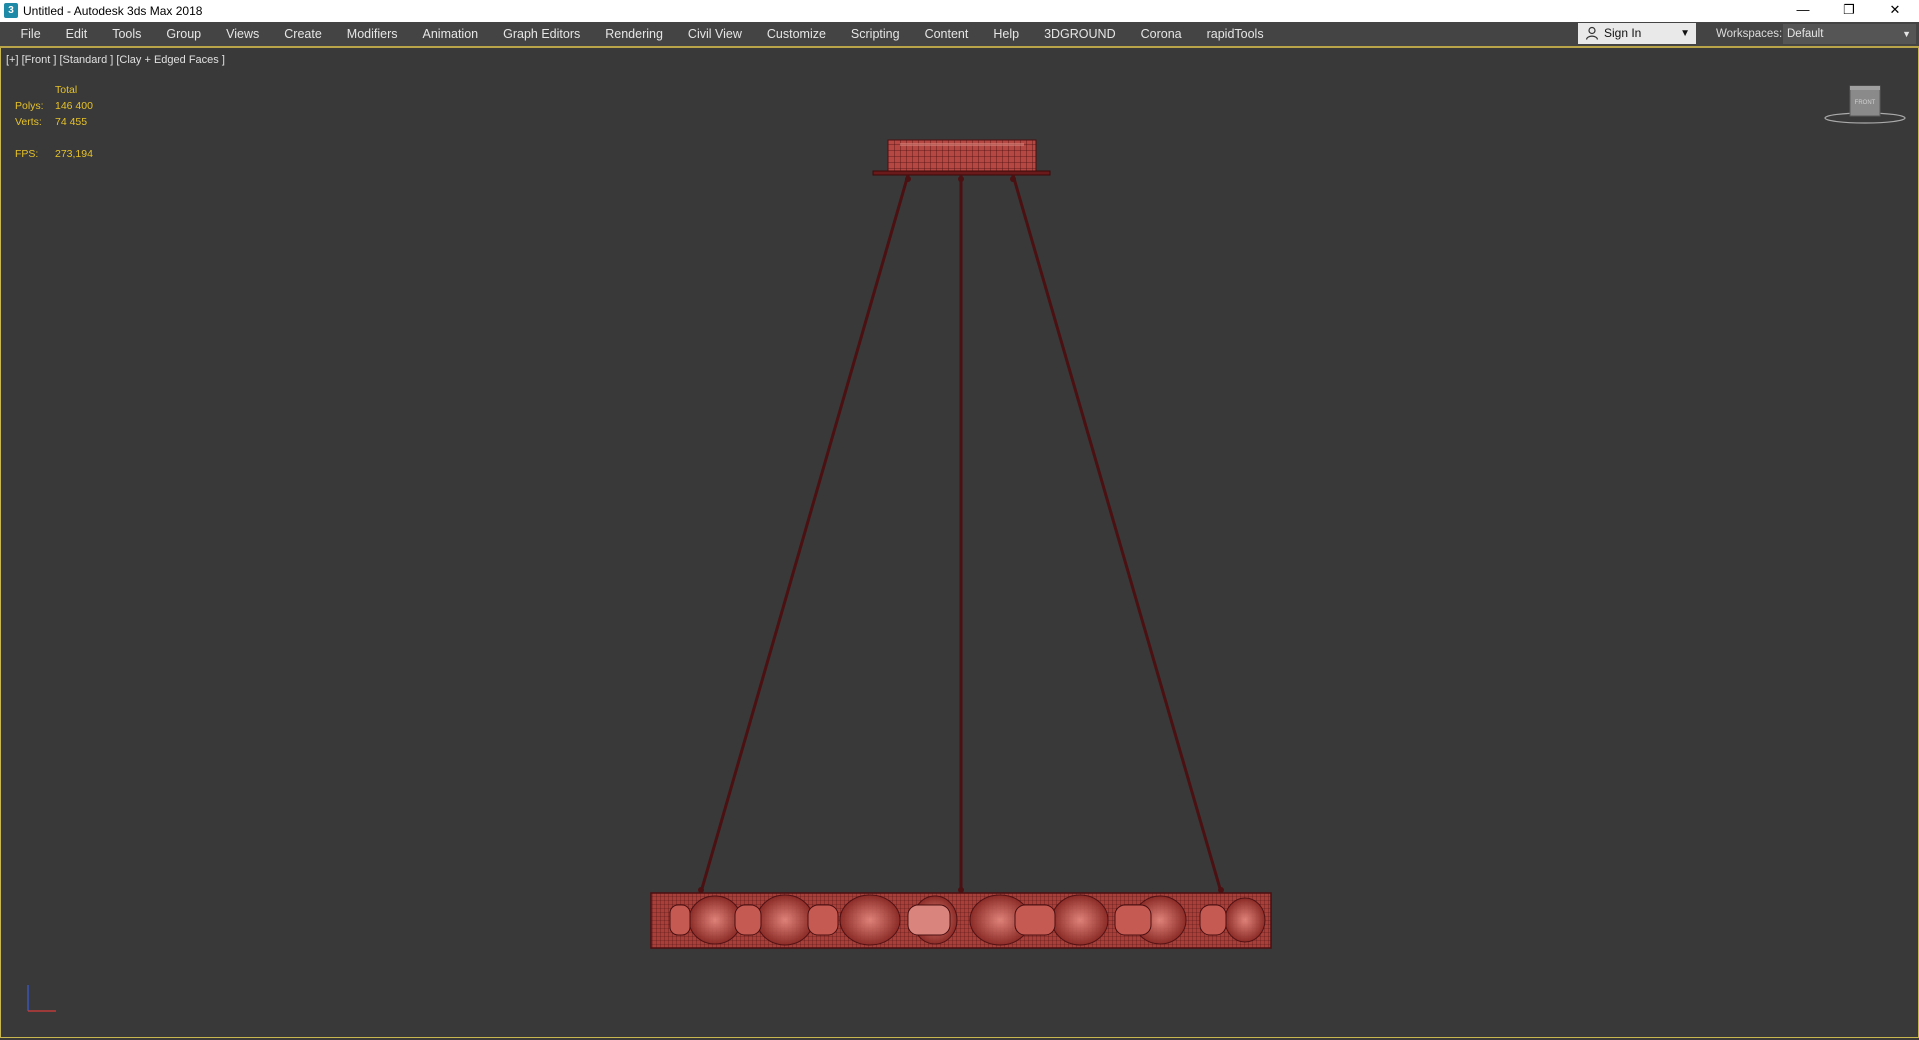 The height and width of the screenshot is (1040, 1919). Describe the element at coordinates (961, 920) in the screenshot. I see `lamp-ring` at that location.